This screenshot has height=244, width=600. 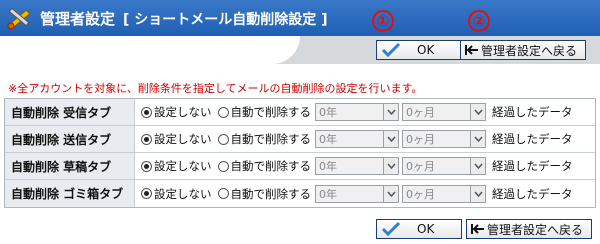 I want to click on table-row: 自動削除 草稿タブ 設定しない 自動で削除する 0年 0ヶ月 経過したデータ, so click(x=300, y=166).